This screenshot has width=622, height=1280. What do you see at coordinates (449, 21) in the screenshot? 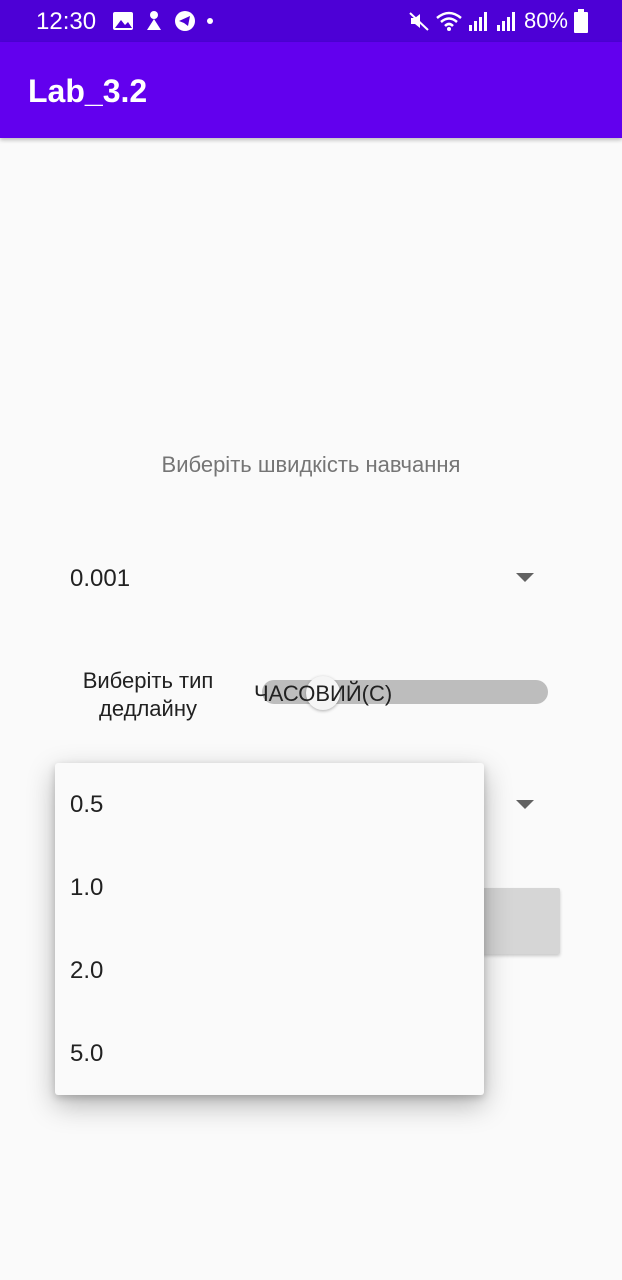
I see `wifi-icon` at bounding box center [449, 21].